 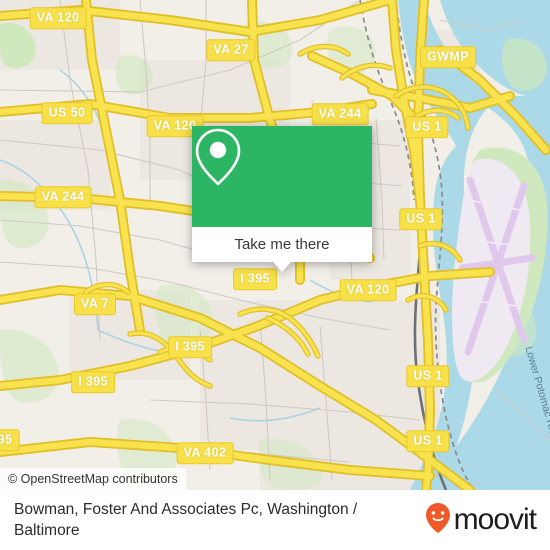 I want to click on popup-pointer, so click(x=282, y=267).